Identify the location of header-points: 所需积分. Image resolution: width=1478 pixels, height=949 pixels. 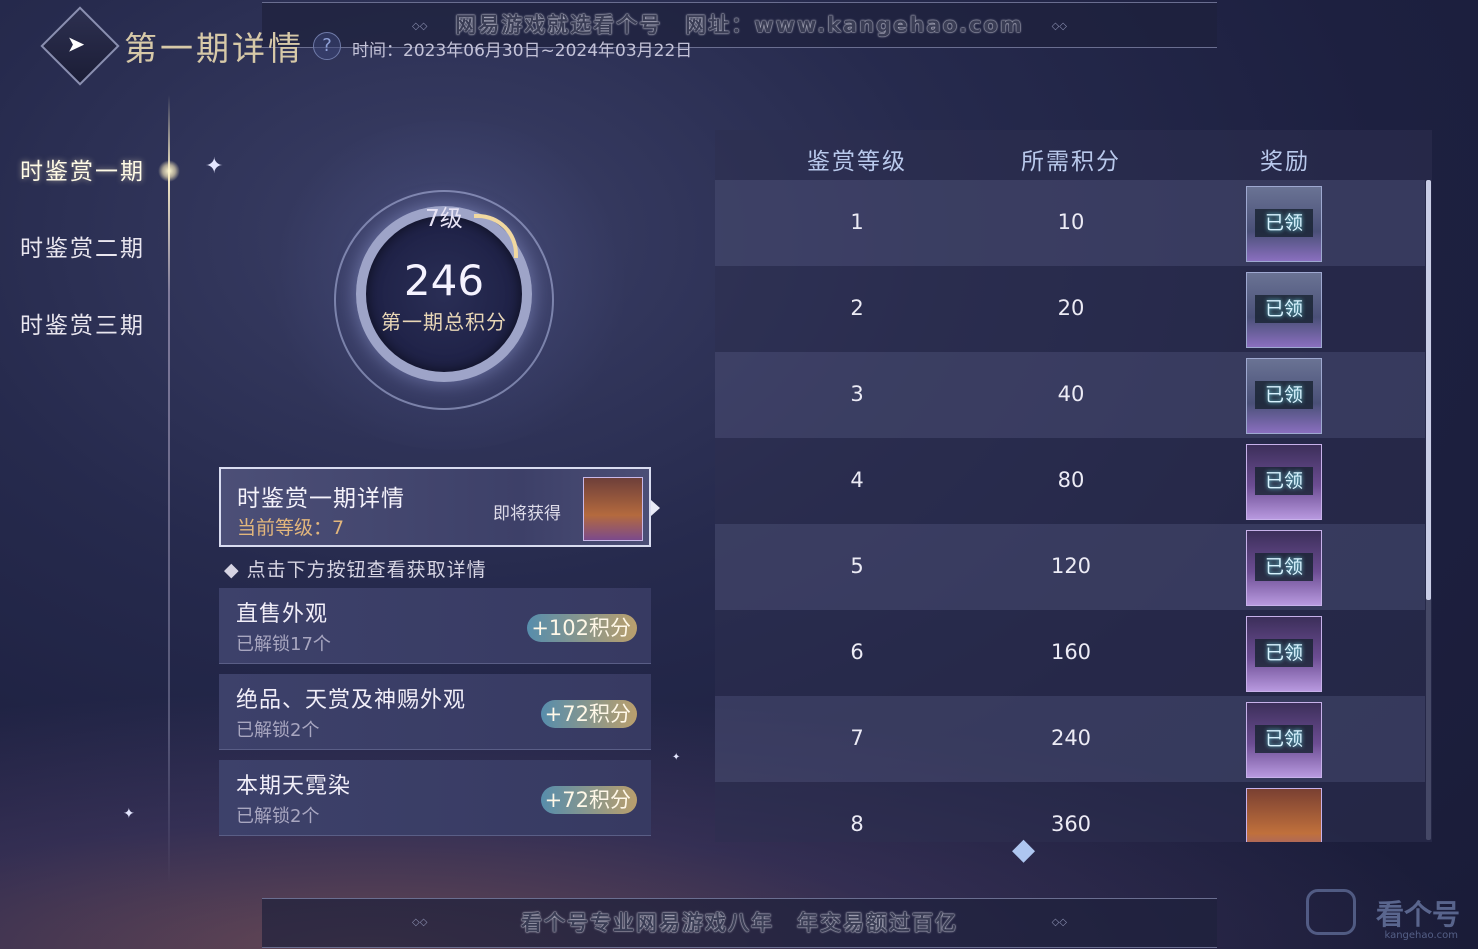
(1071, 162).